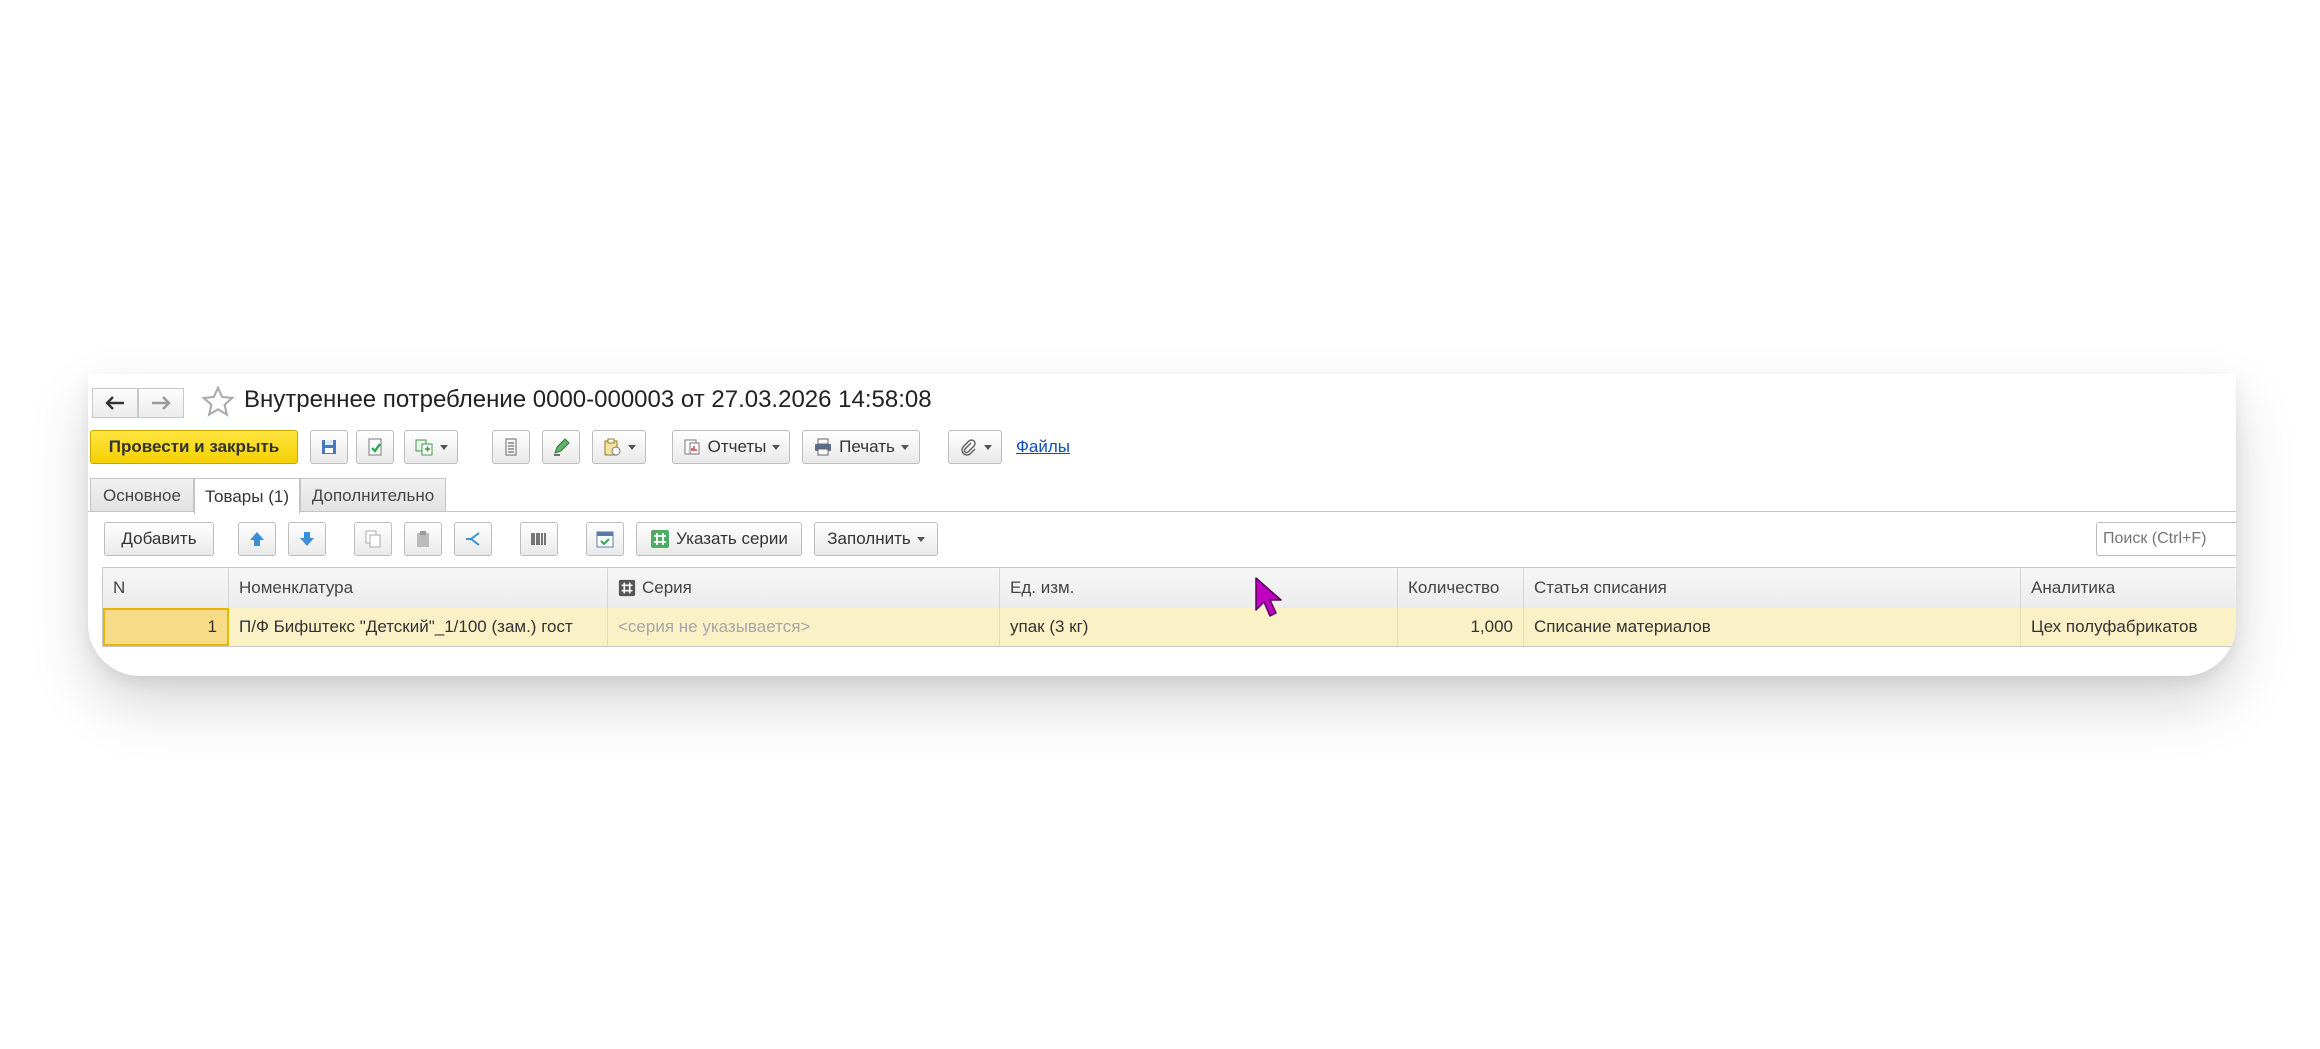  I want to click on copy-row-button, so click(373, 539).